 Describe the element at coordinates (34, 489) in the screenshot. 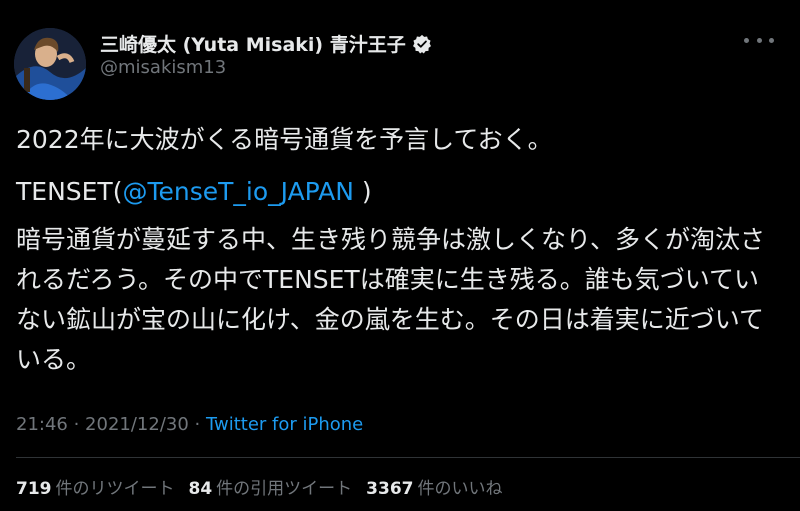

I see `retweets-count: 719` at that location.